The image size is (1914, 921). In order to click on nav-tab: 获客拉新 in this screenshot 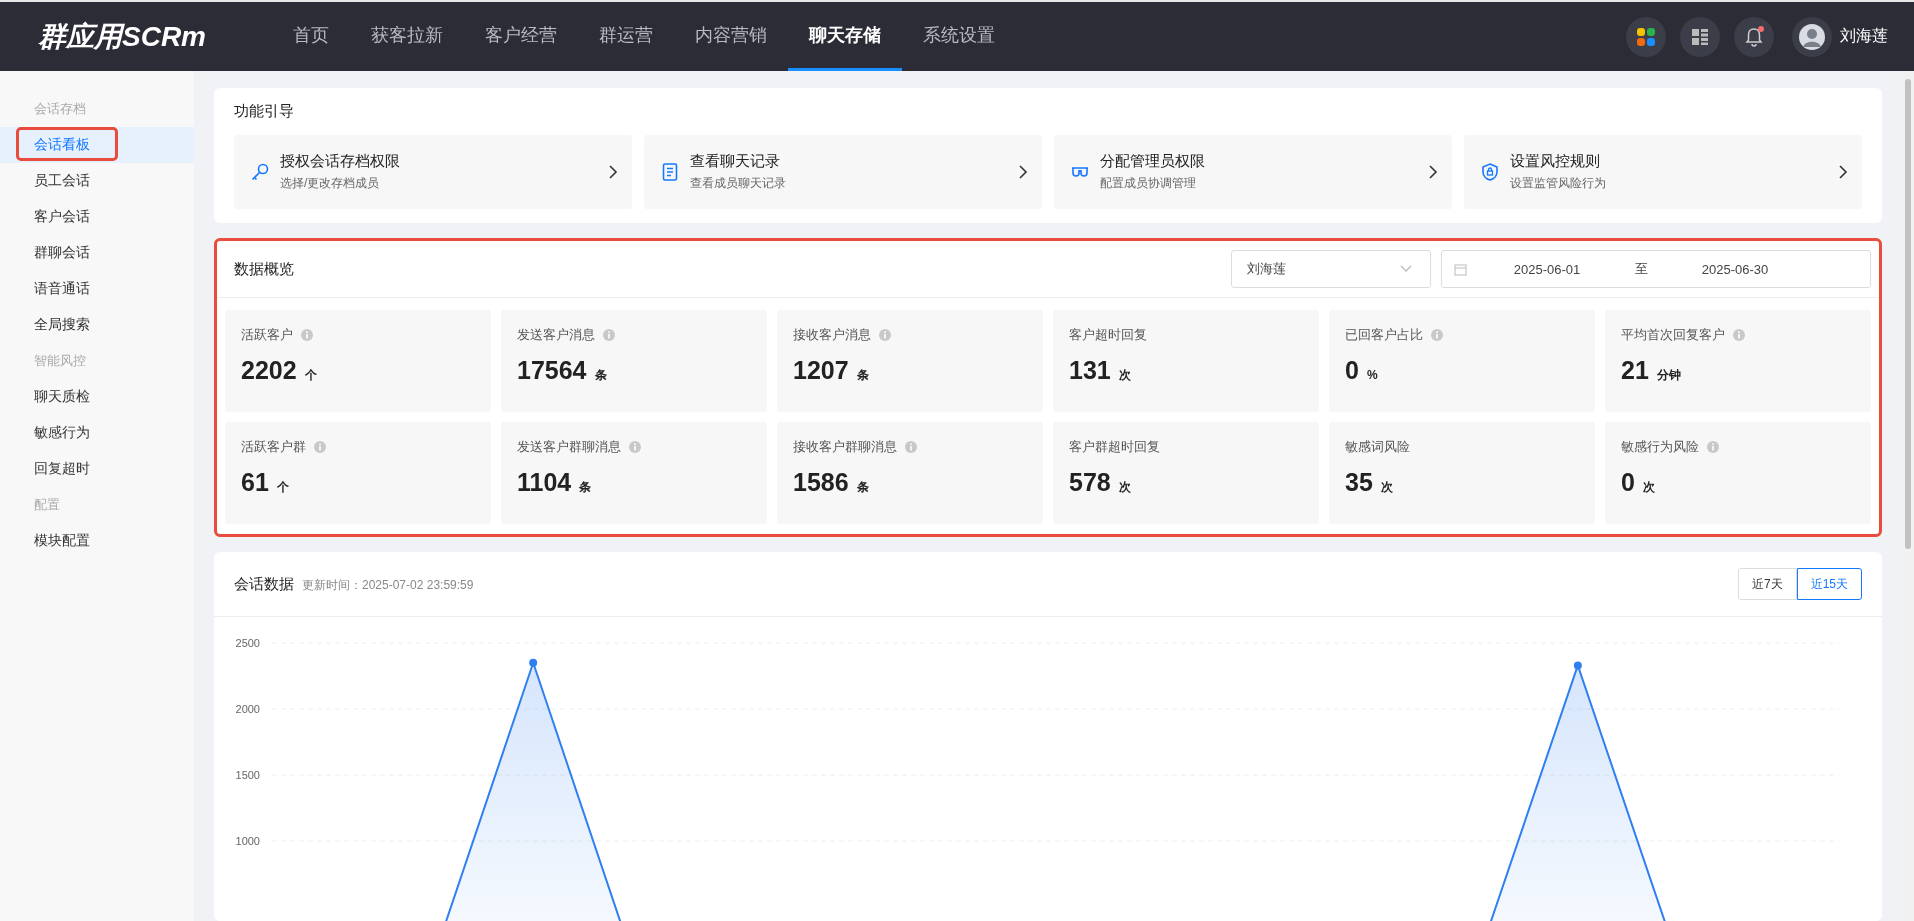, I will do `click(407, 36)`.